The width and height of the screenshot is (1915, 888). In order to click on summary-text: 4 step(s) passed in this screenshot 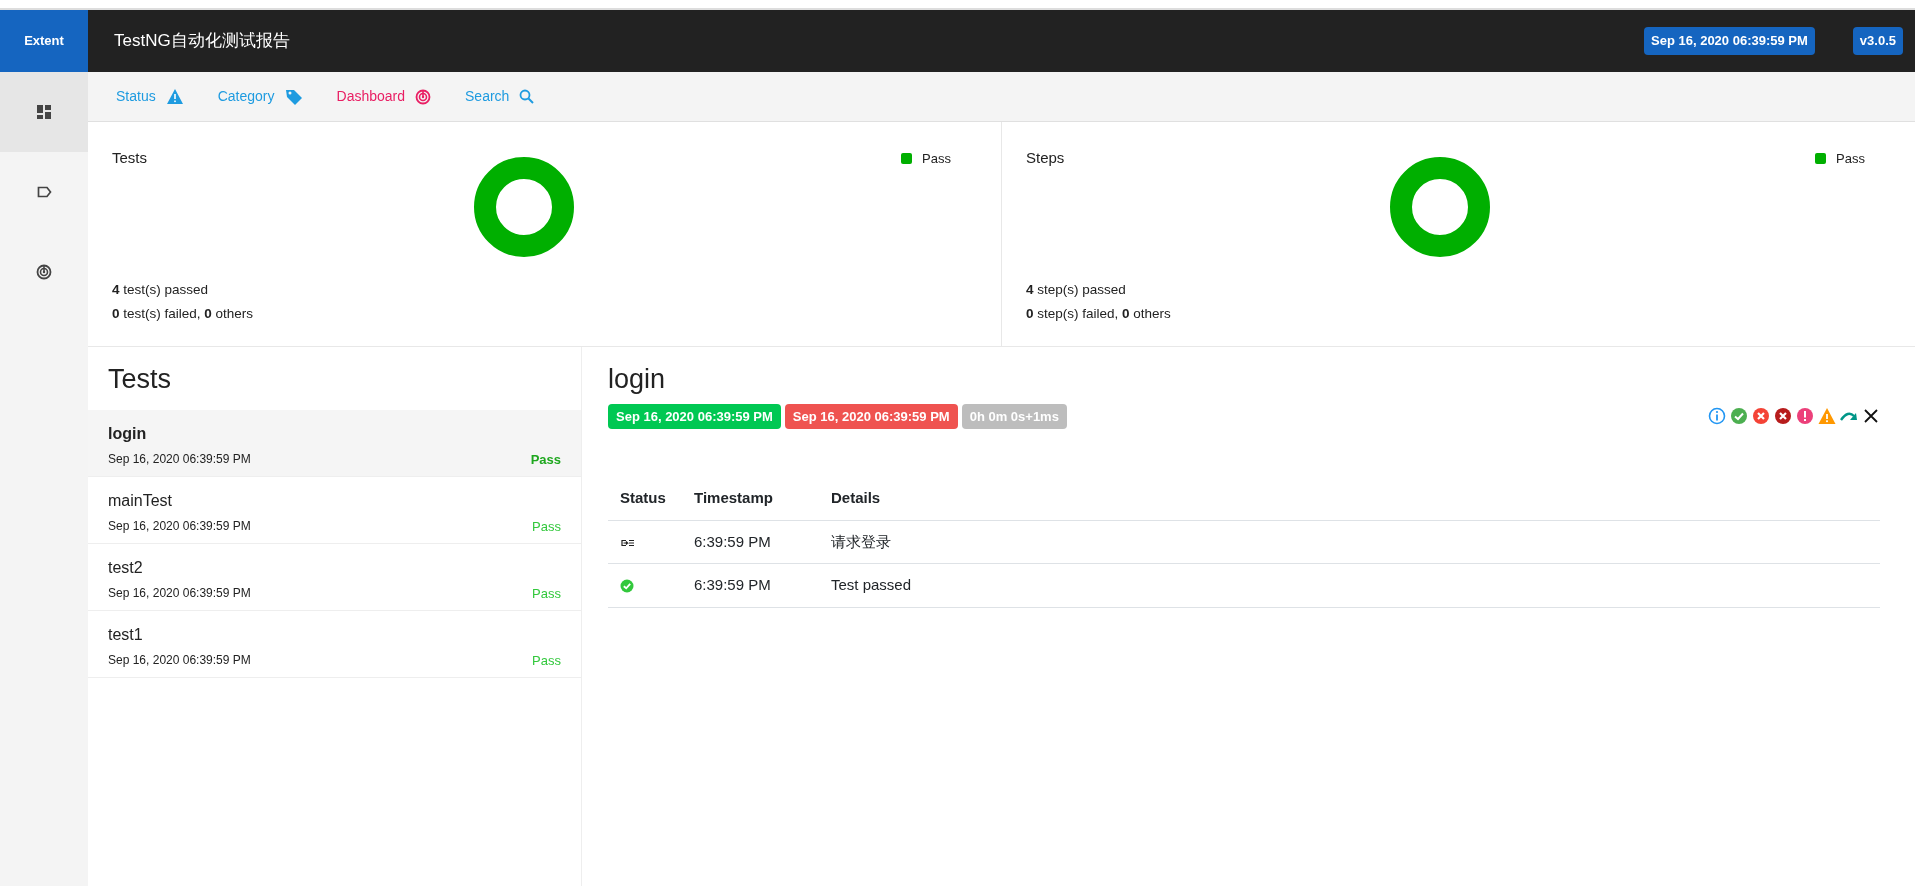, I will do `click(1076, 290)`.